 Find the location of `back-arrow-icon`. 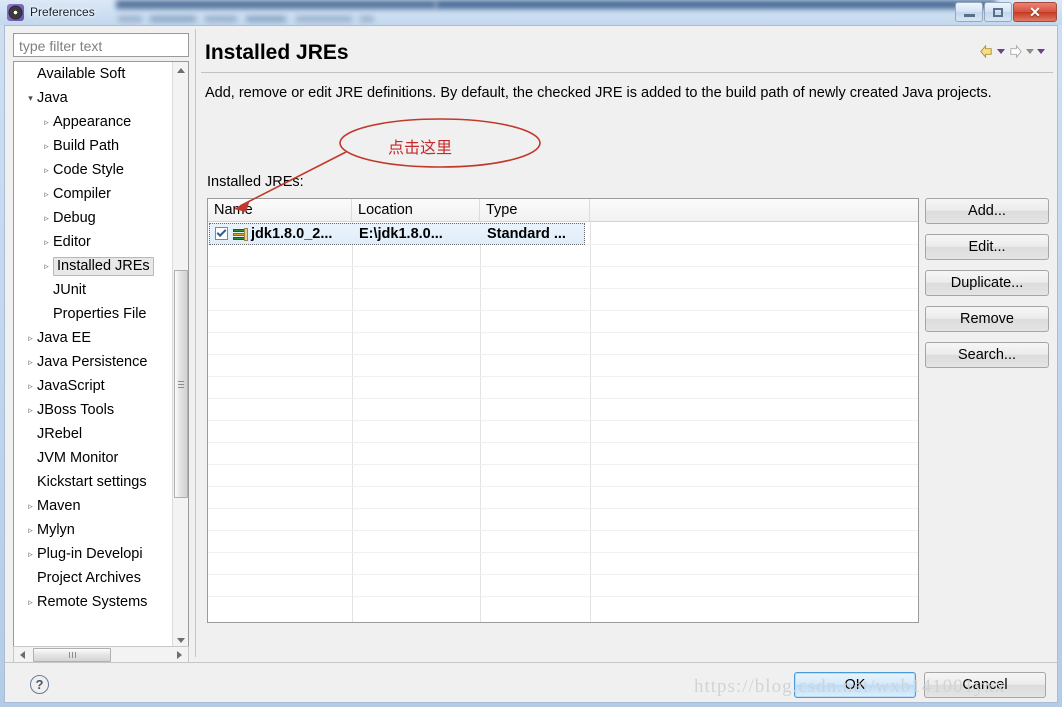

back-arrow-icon is located at coordinates (986, 51).